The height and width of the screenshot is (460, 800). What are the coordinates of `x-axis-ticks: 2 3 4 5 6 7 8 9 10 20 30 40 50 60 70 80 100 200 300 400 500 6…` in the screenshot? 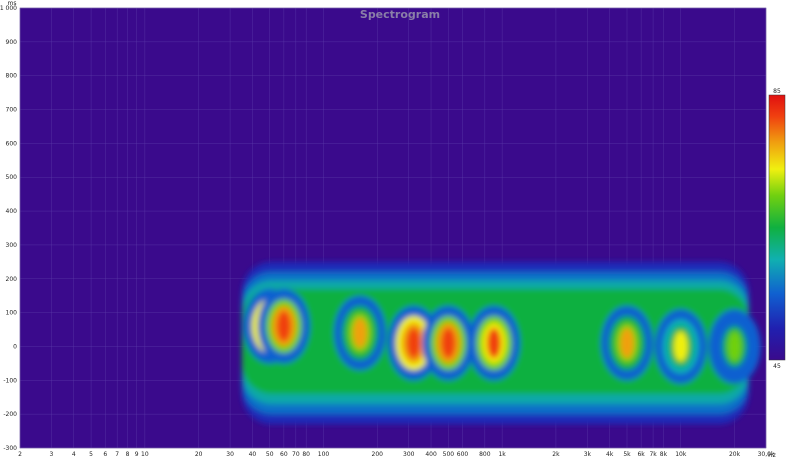 It's located at (396, 454).